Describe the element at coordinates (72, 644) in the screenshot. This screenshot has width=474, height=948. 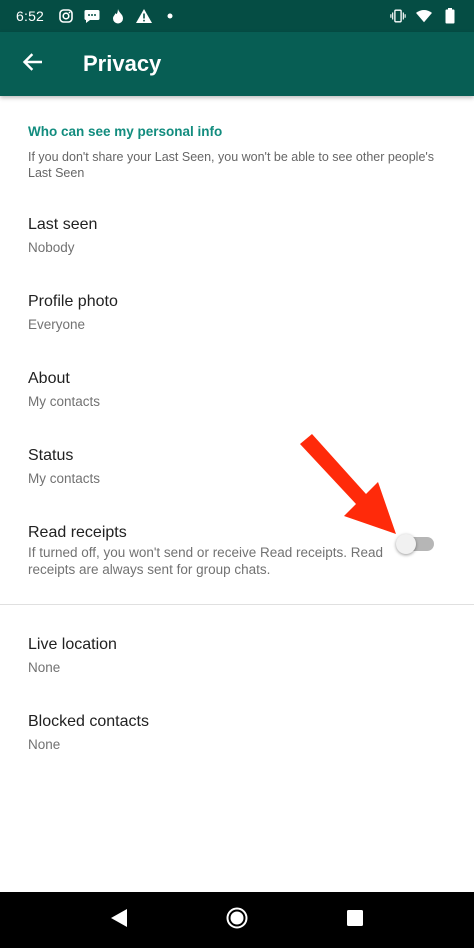
I see `setting-title: Live location` at that location.